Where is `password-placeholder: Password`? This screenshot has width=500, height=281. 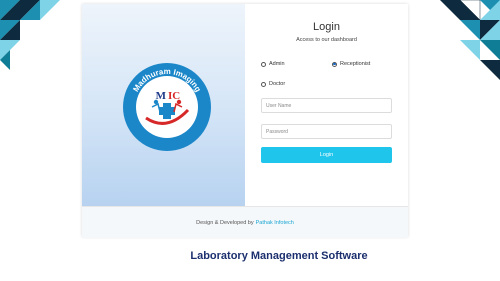
password-placeholder: Password is located at coordinates (277, 131).